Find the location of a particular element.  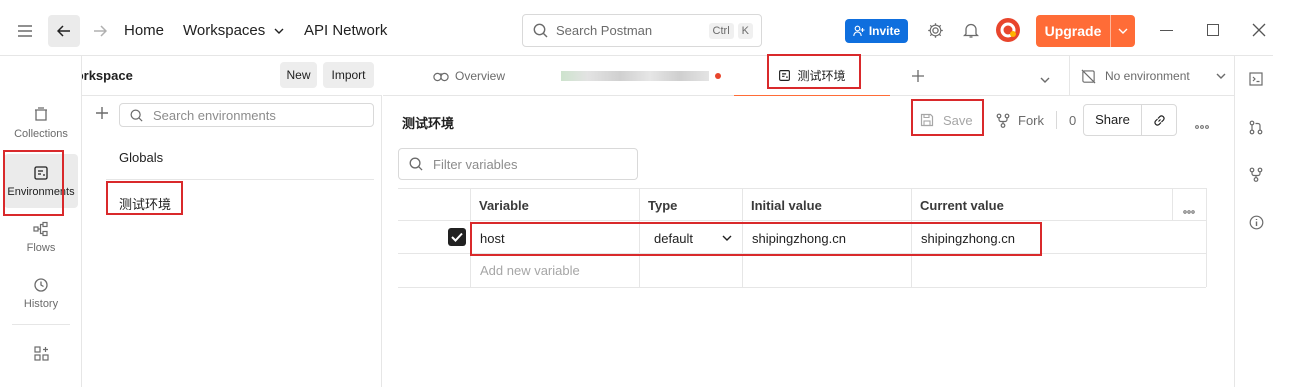

rail-item-history: History is located at coordinates (41, 293).